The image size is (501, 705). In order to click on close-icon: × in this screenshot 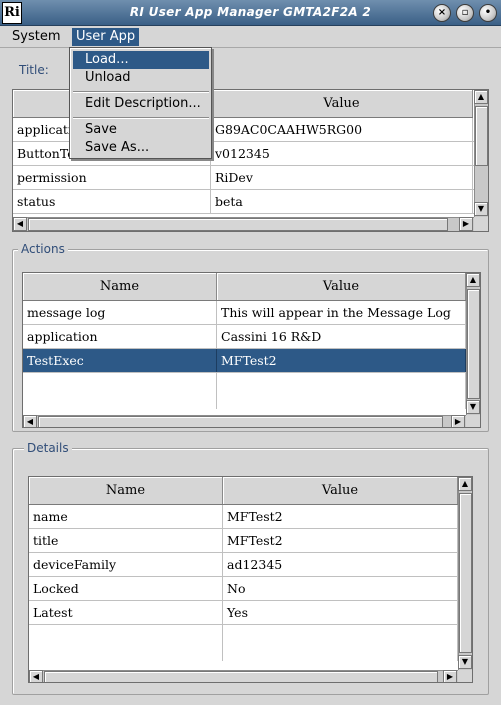, I will do `click(442, 13)`.